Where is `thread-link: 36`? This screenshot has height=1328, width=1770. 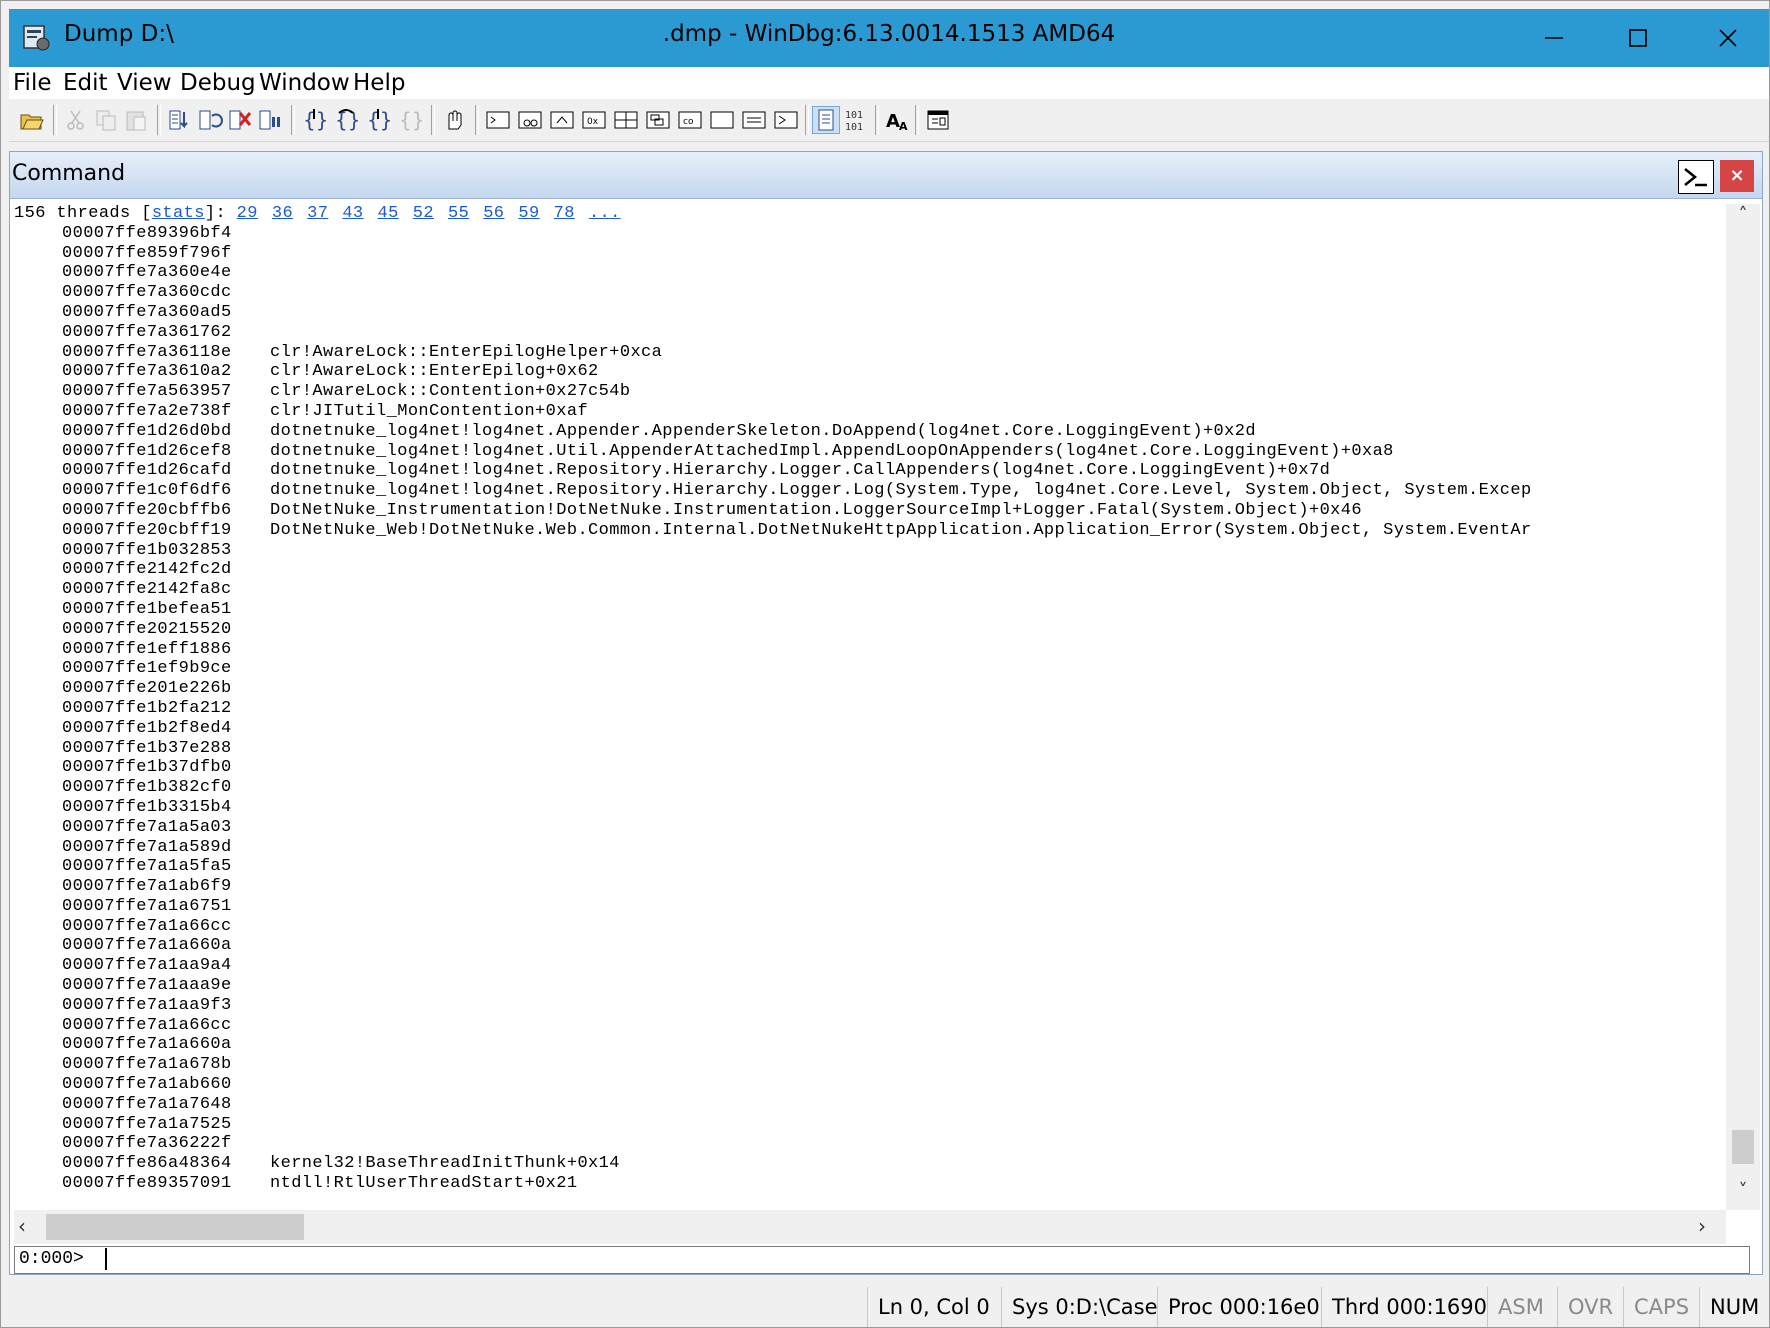 thread-link: 36 is located at coordinates (282, 213).